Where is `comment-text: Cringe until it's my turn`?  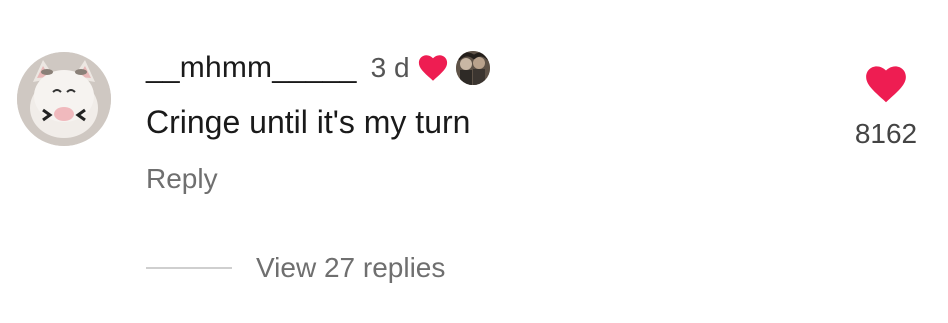 comment-text: Cringe until it's my turn is located at coordinates (308, 122).